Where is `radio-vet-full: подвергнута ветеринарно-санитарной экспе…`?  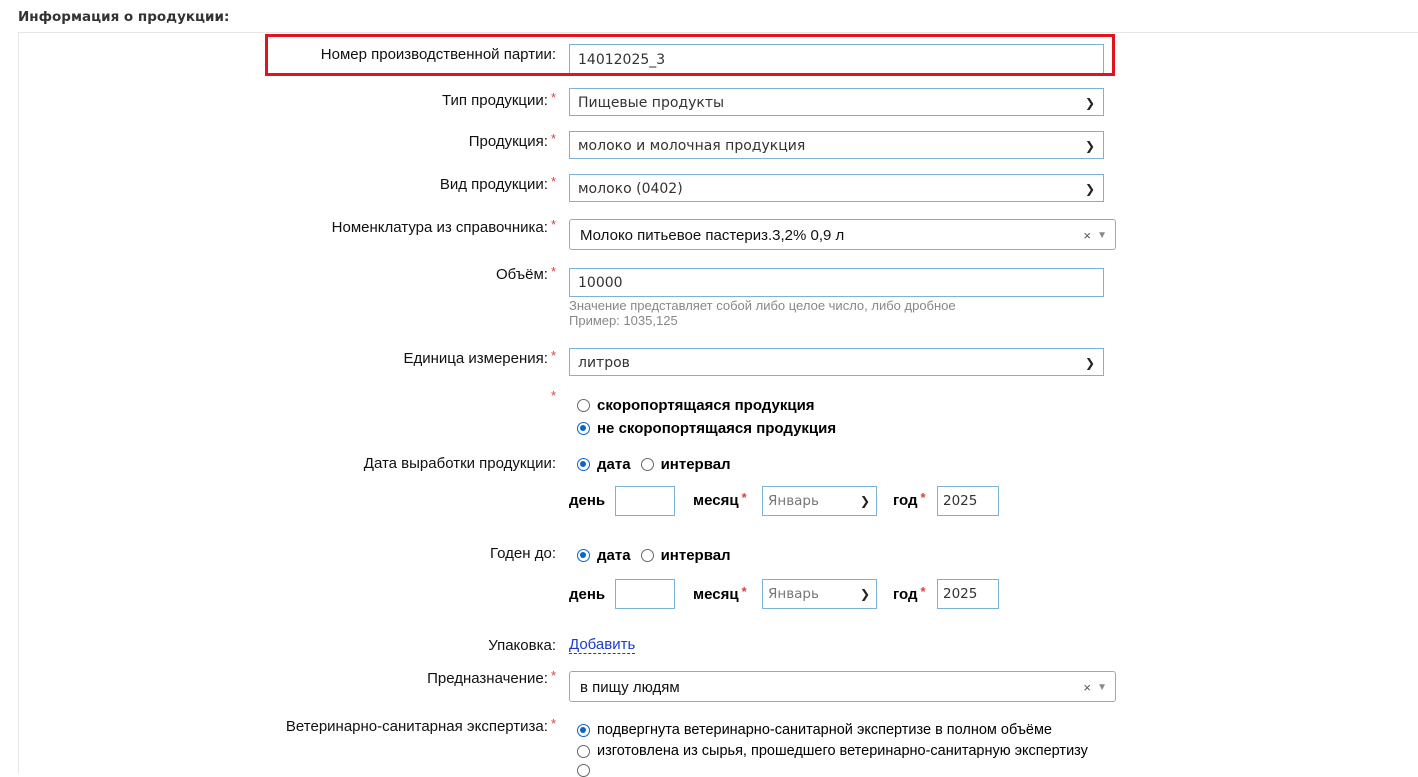
radio-vet-full: подвергнута ветеринарно-санитарной экспе… is located at coordinates (814, 730).